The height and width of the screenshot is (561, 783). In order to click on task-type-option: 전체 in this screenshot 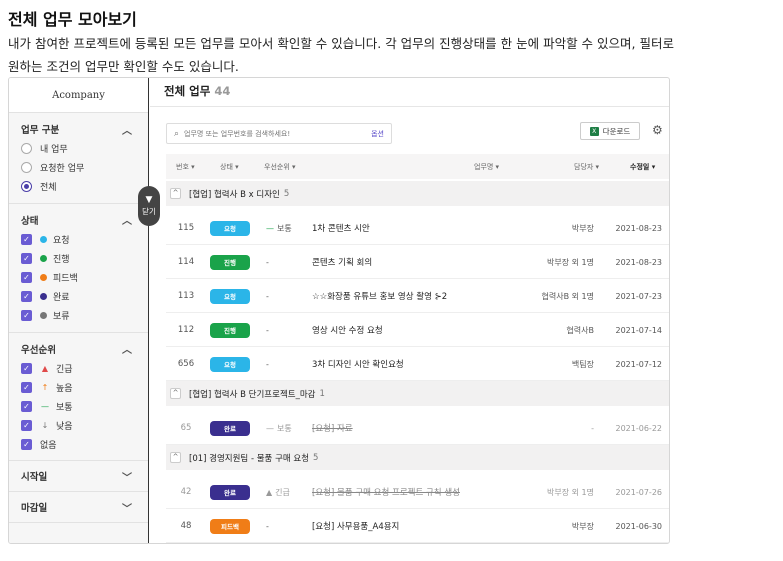, I will do `click(84, 186)`.